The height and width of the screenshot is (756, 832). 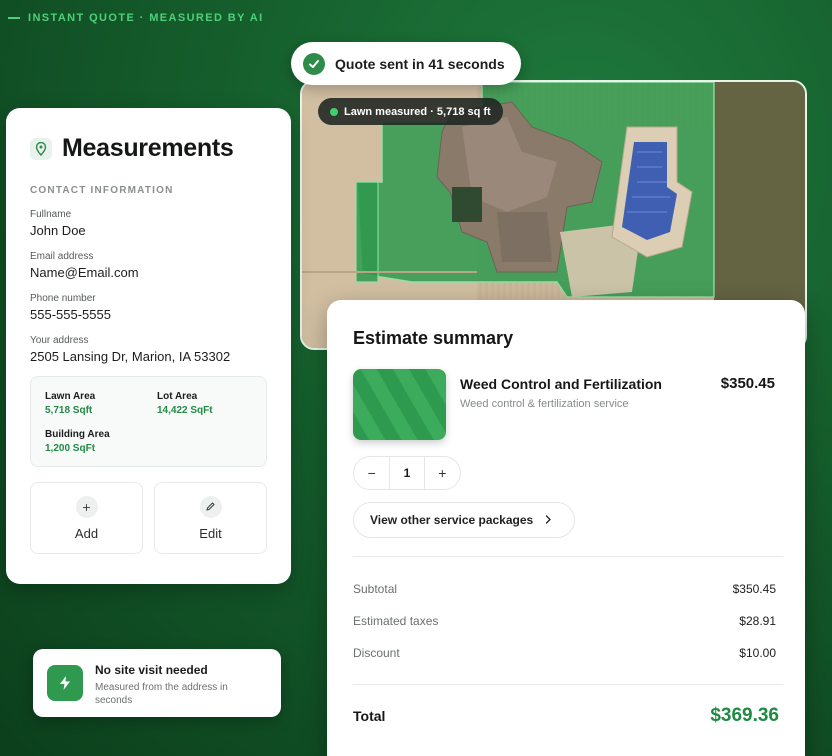 What do you see at coordinates (14, 18) in the screenshot?
I see `tagline-dash` at bounding box center [14, 18].